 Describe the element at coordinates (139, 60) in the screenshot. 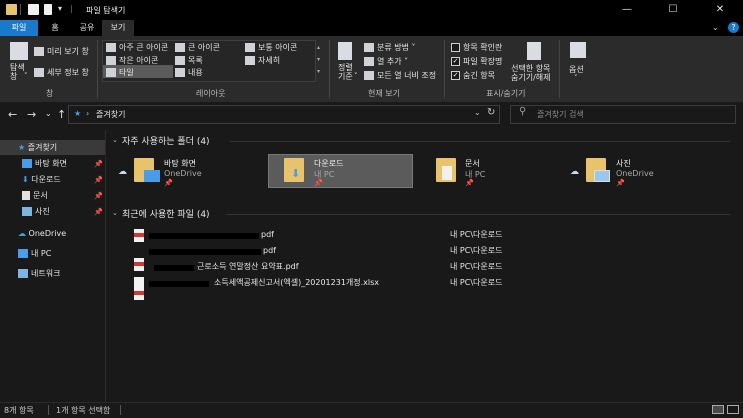

I see `layout-label: 작은 아이콘` at that location.